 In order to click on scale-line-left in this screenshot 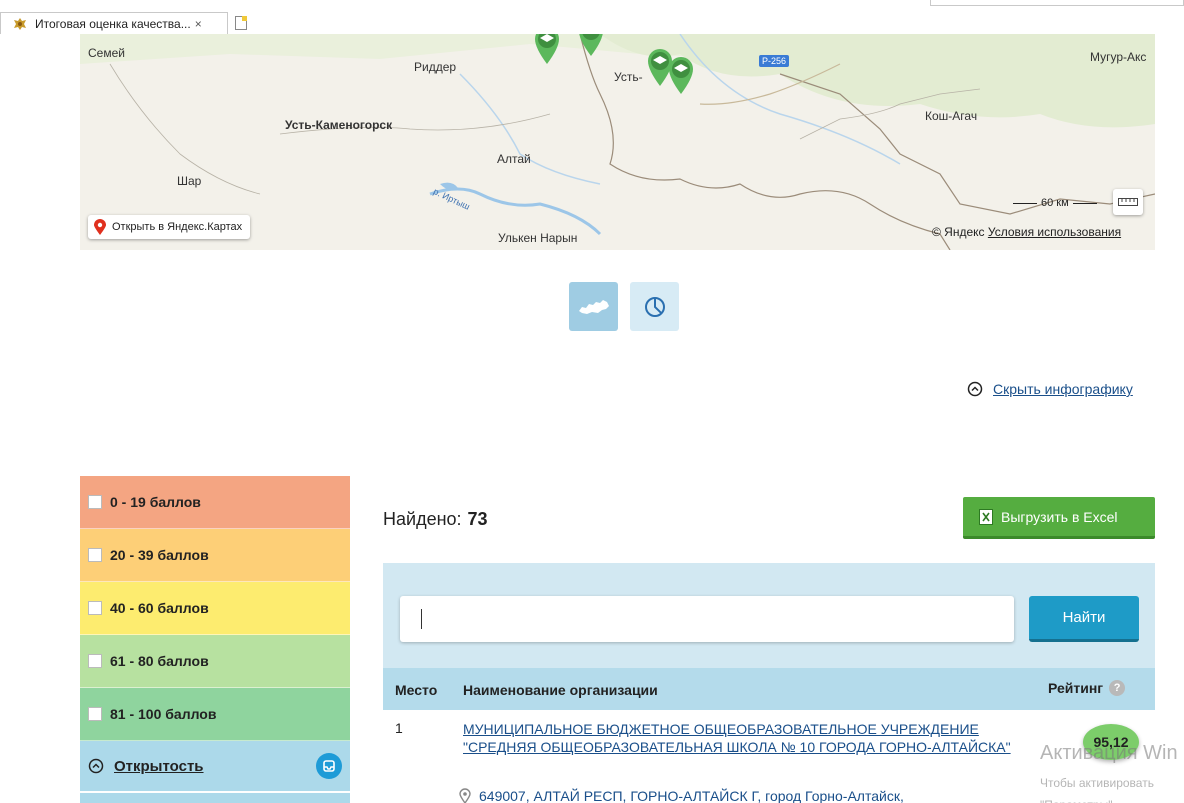, I will do `click(1025, 203)`.